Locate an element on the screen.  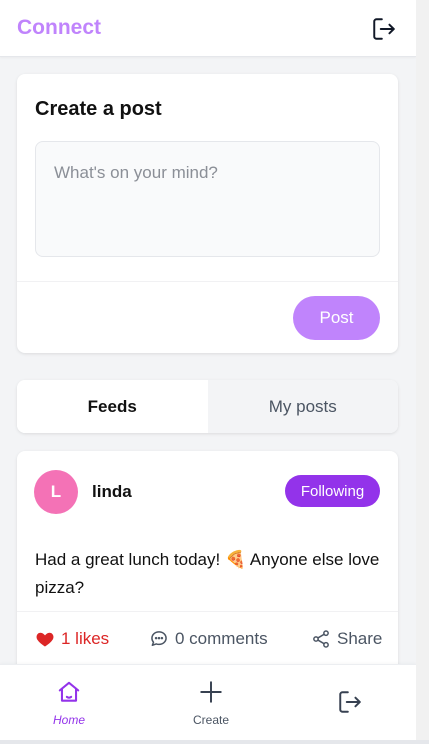
comments-count: 0 comments is located at coordinates (221, 638).